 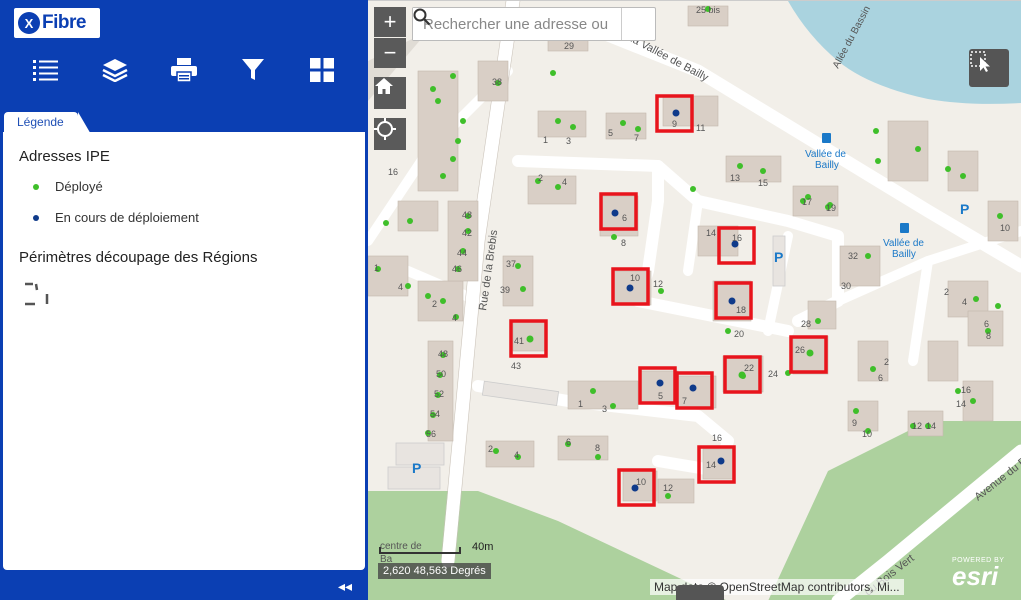 I want to click on svg-text: 29, so click(x=569, y=46).